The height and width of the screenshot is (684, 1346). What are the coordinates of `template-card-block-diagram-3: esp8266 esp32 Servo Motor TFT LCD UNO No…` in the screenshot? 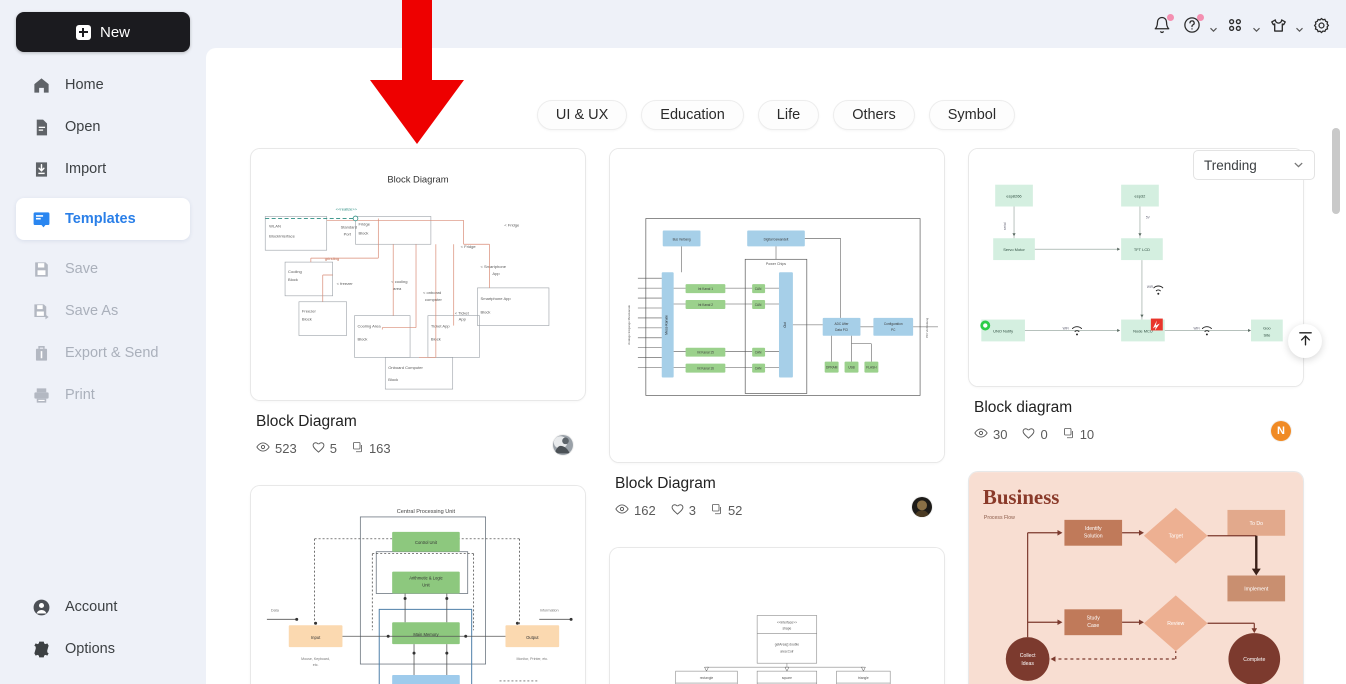 It's located at (1136, 304).